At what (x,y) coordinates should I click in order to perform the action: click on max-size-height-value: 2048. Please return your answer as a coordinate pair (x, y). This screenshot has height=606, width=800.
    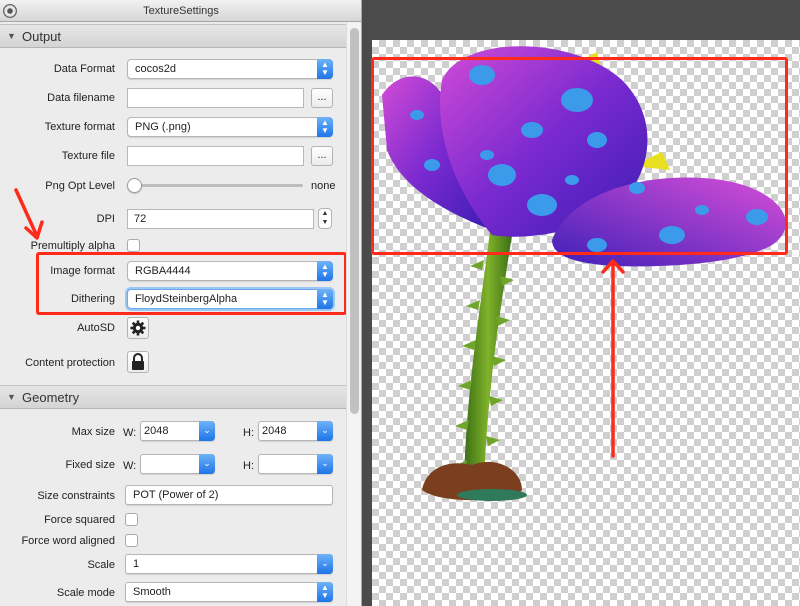
    Looking at the image, I should click on (274, 431).